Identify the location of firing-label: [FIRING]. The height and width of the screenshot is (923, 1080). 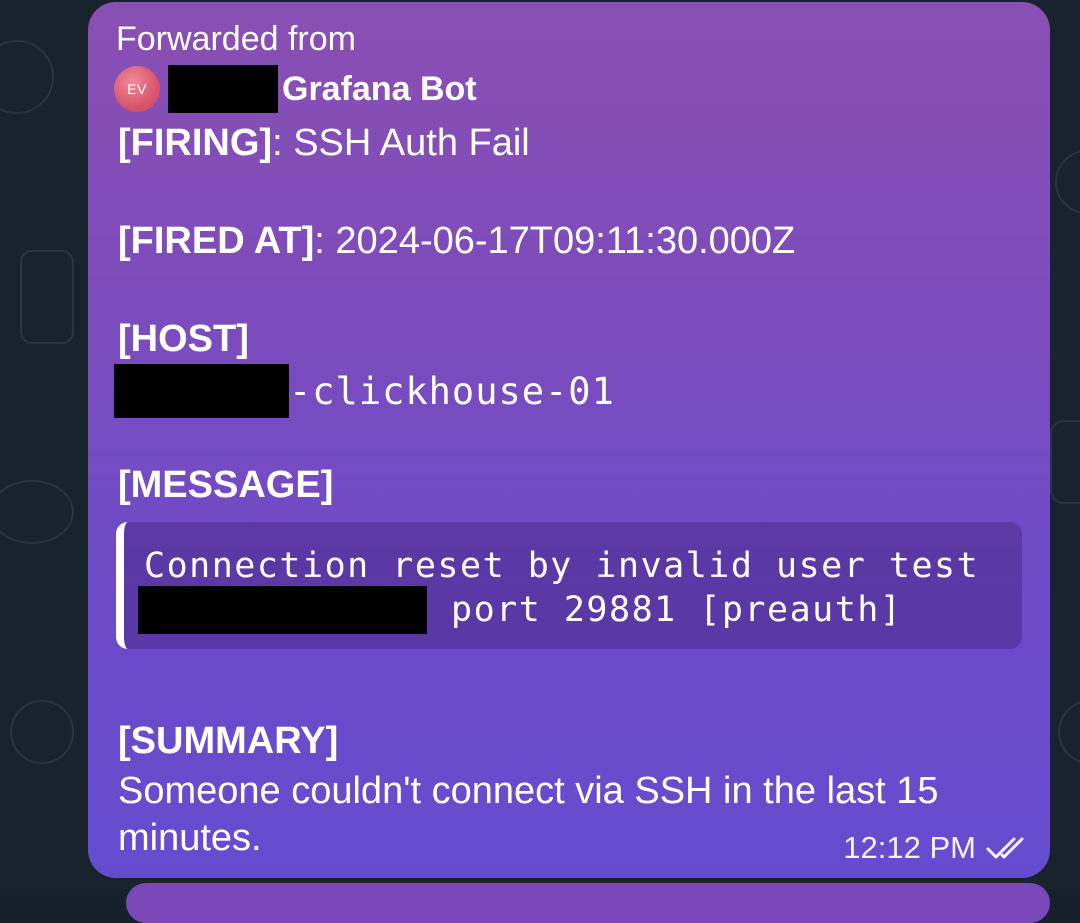
(195, 143).